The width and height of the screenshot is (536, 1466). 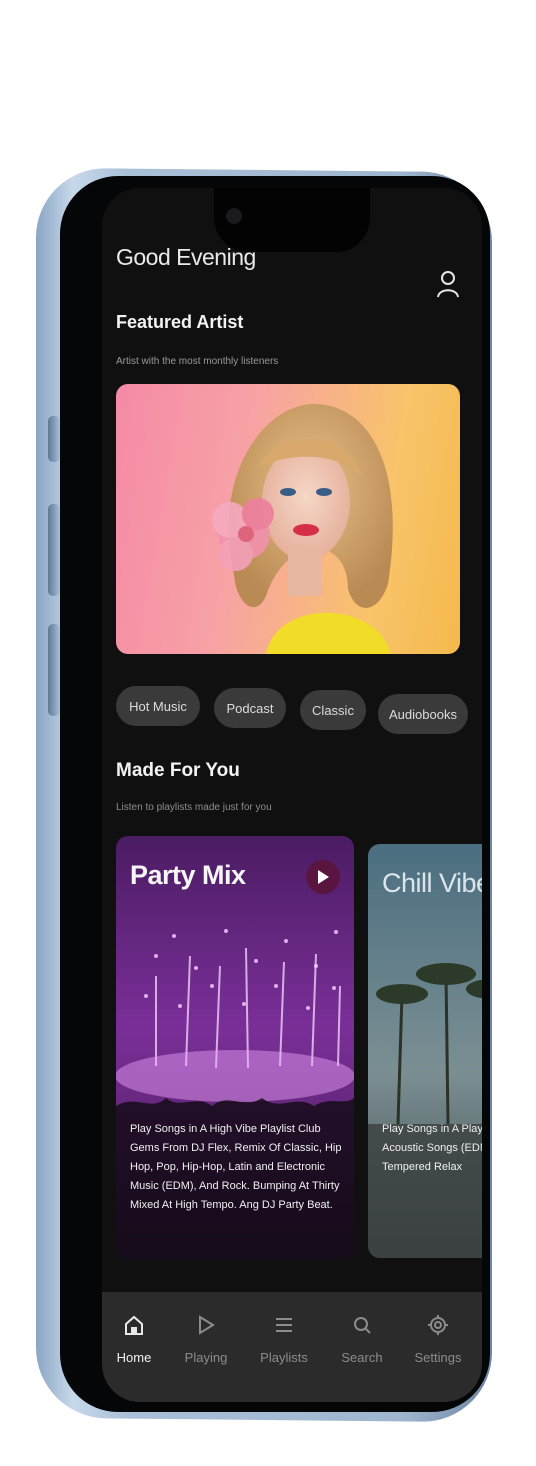 What do you see at coordinates (188, 875) in the screenshot?
I see `party-mix-title: Party Mix` at bounding box center [188, 875].